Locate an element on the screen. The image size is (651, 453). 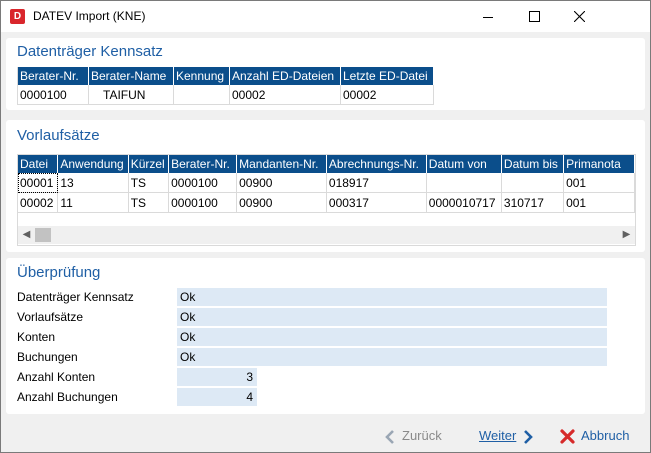
back-button: Zurück is located at coordinates (413, 436).